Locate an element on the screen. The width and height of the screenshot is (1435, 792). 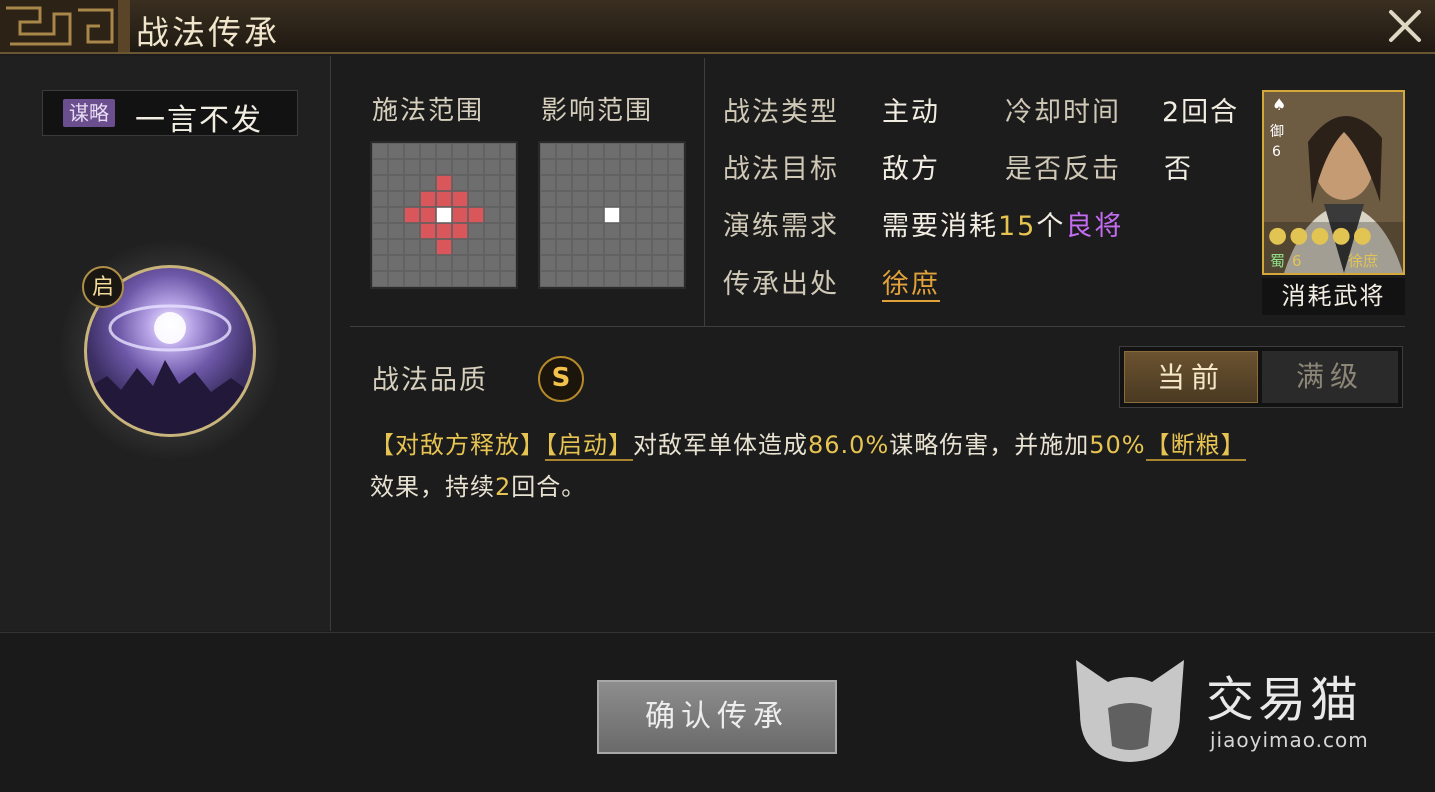
cast-range-grid is located at coordinates (444, 215).